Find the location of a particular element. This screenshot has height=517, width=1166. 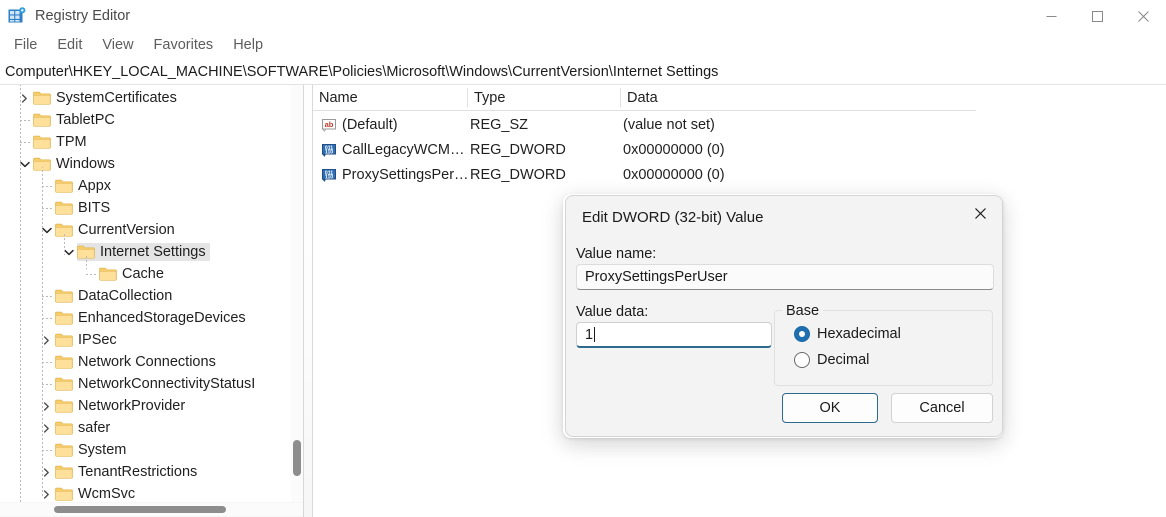

tree-item-content: safer is located at coordinates (82, 428).